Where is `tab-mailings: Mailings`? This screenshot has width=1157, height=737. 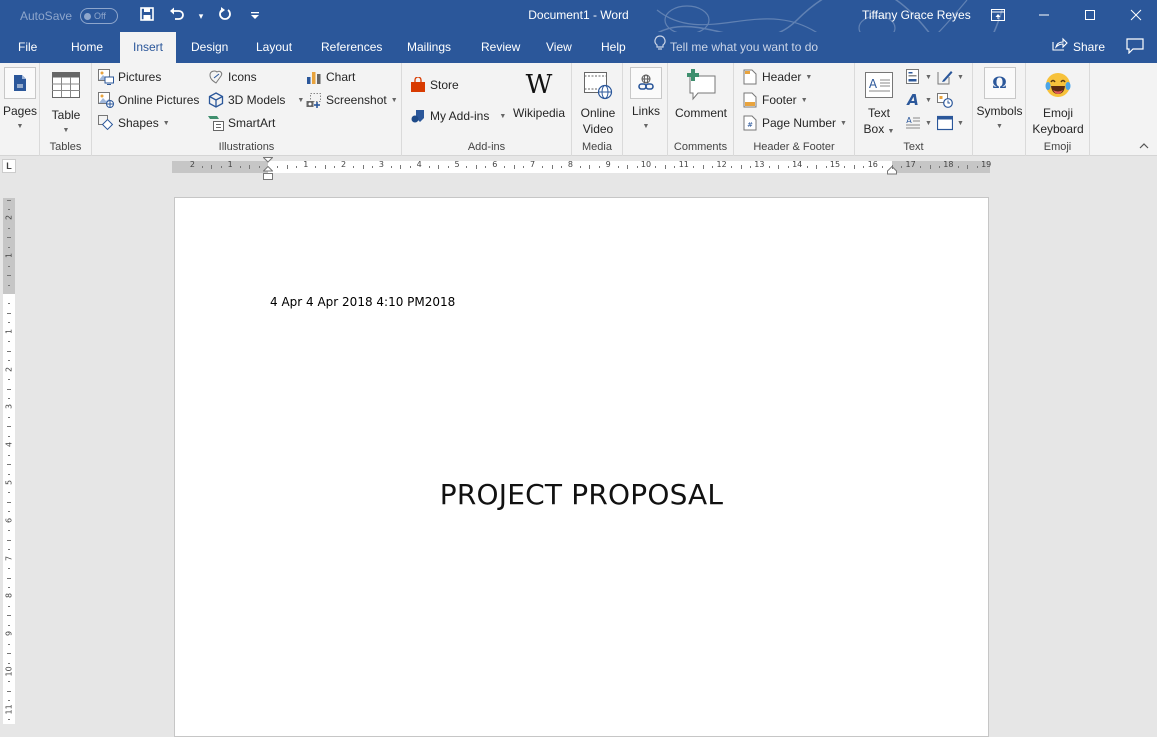 tab-mailings: Mailings is located at coordinates (429, 47).